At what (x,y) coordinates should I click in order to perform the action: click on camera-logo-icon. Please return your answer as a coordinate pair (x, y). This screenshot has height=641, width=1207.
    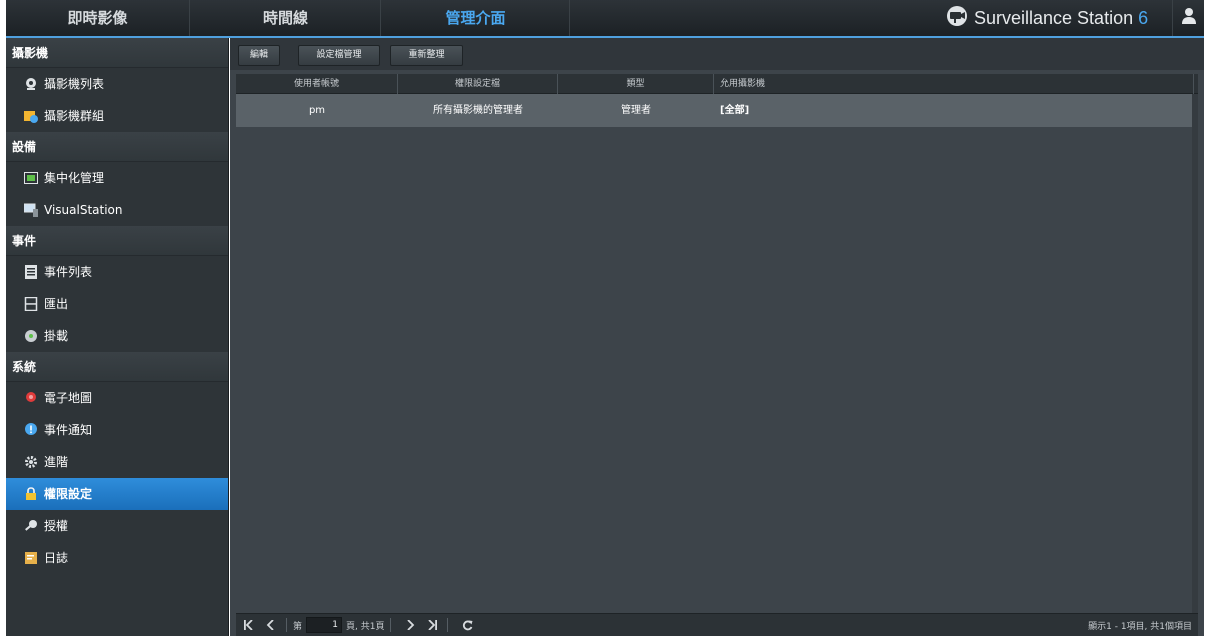
    Looking at the image, I should click on (957, 18).